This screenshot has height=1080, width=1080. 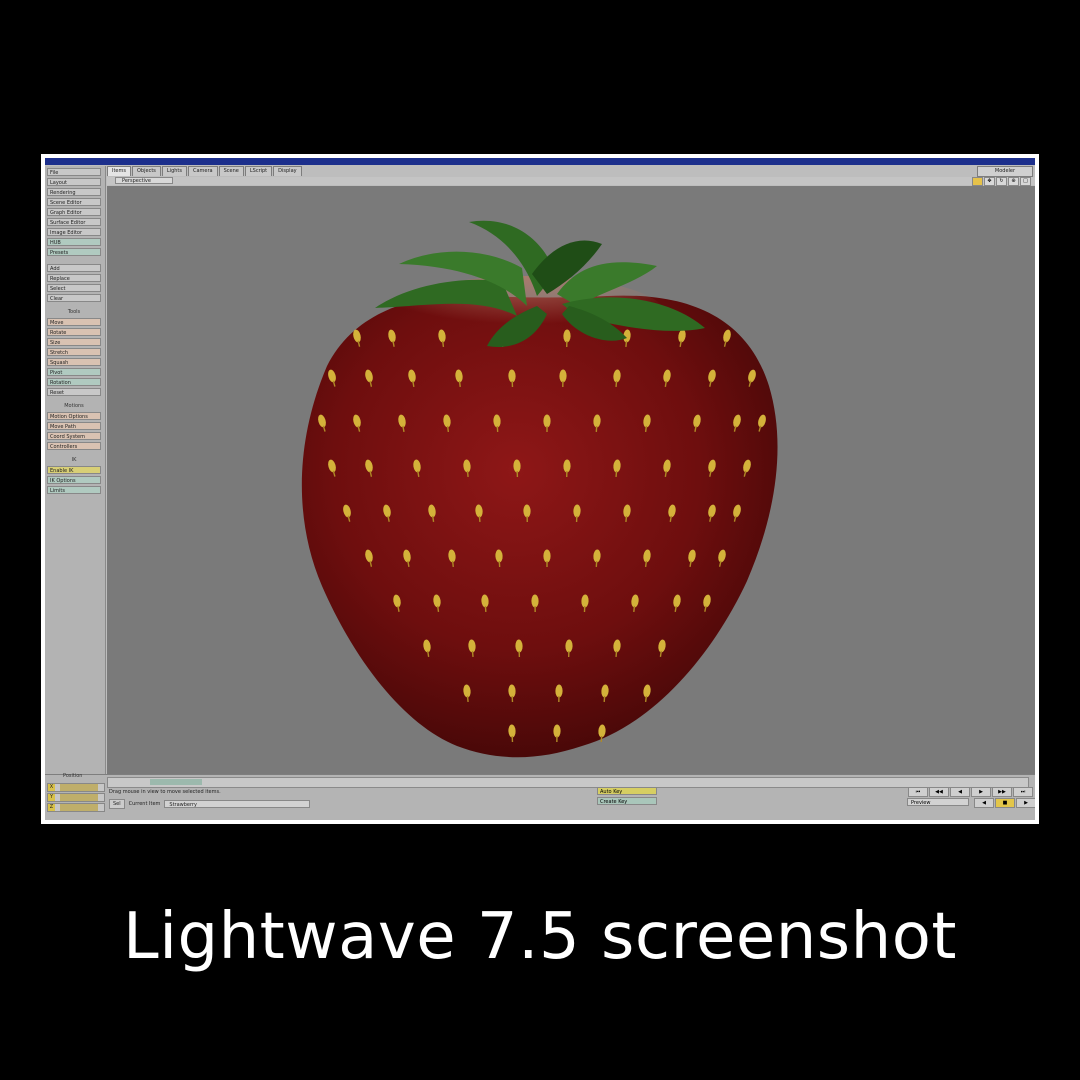 What do you see at coordinates (74, 332) in the screenshot?
I see `sidebar-button-rotate: Rotate` at bounding box center [74, 332].